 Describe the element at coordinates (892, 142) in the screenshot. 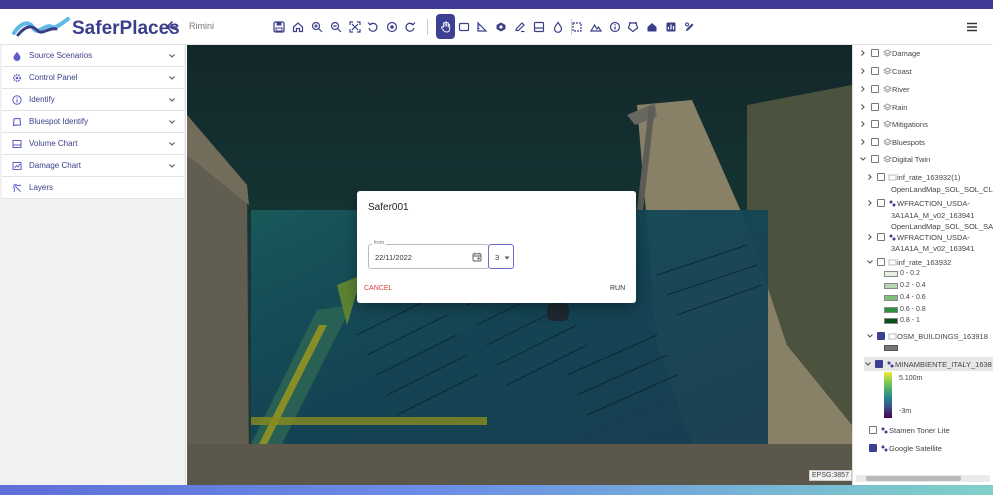

I see `layer-group-bluespots: Bluespots` at that location.